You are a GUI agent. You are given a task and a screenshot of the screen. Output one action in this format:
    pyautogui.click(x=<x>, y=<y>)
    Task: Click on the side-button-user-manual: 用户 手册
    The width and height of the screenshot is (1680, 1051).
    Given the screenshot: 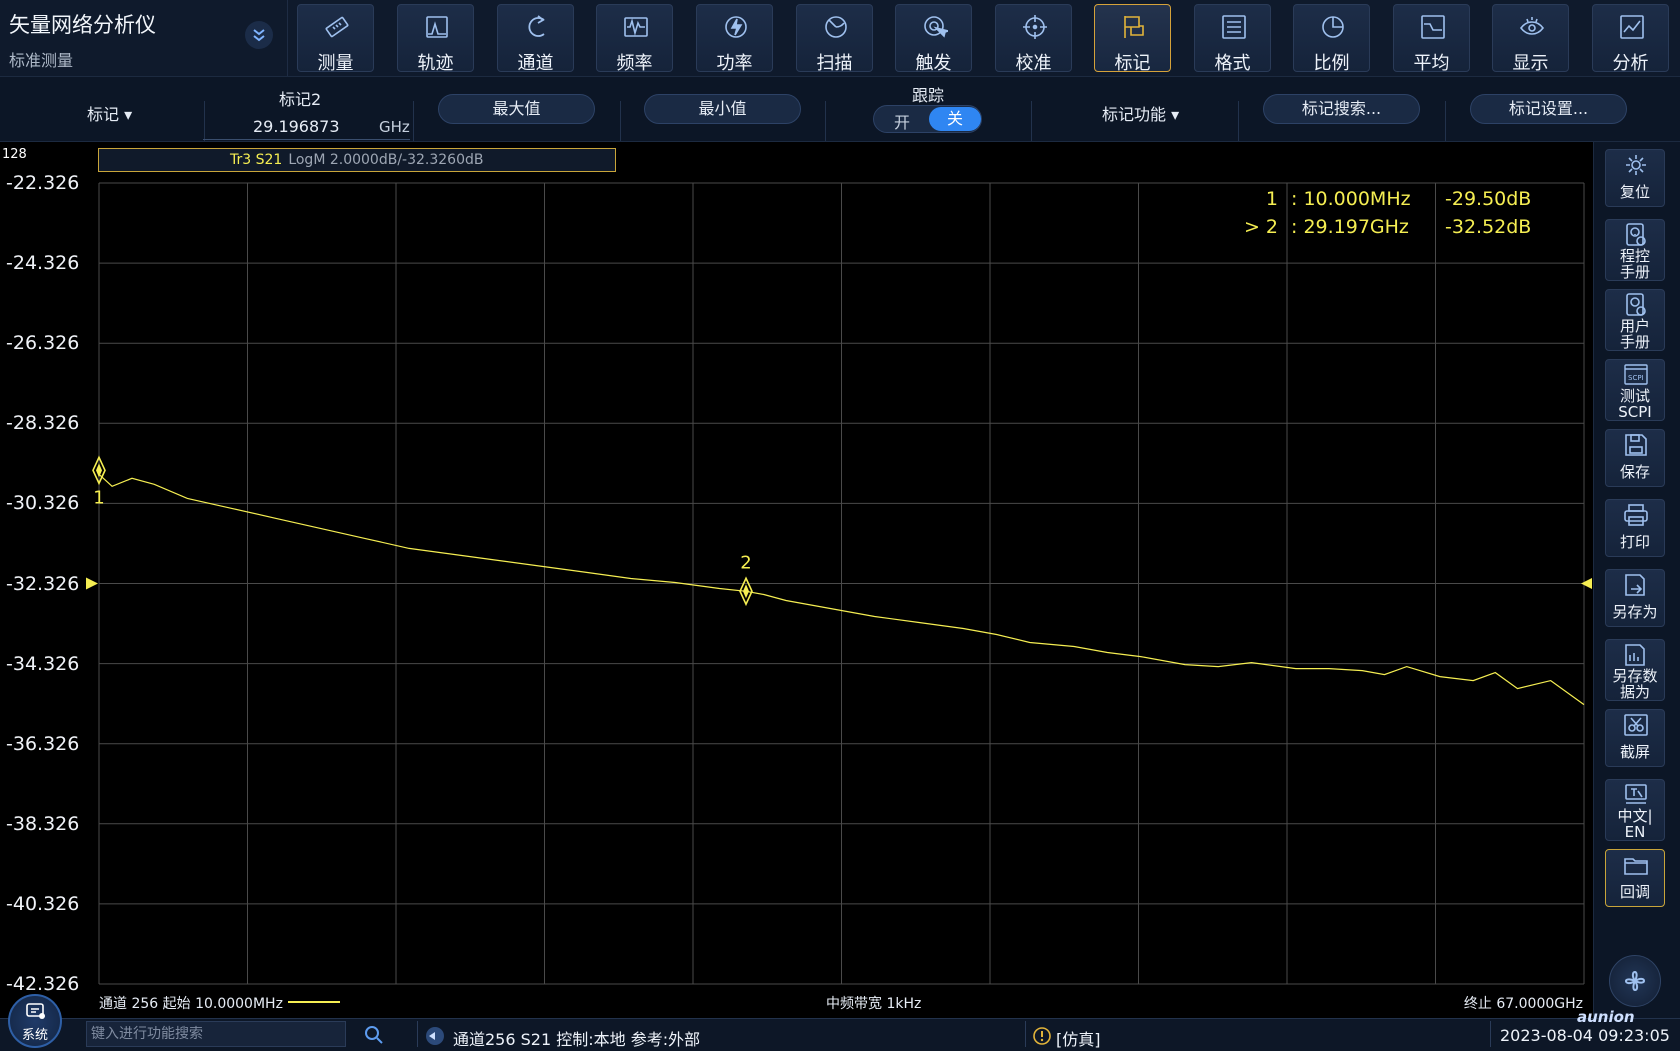 What is the action you would take?
    pyautogui.click(x=1635, y=320)
    